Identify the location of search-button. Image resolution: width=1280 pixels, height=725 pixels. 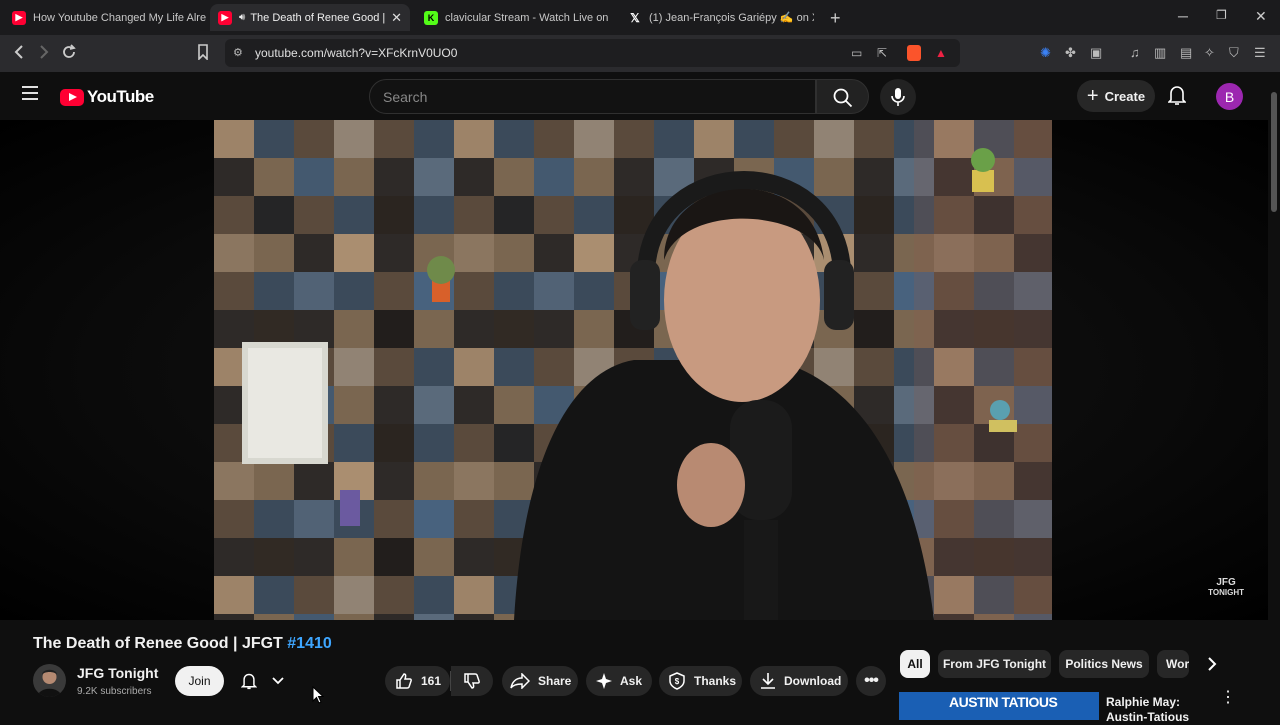
(842, 96).